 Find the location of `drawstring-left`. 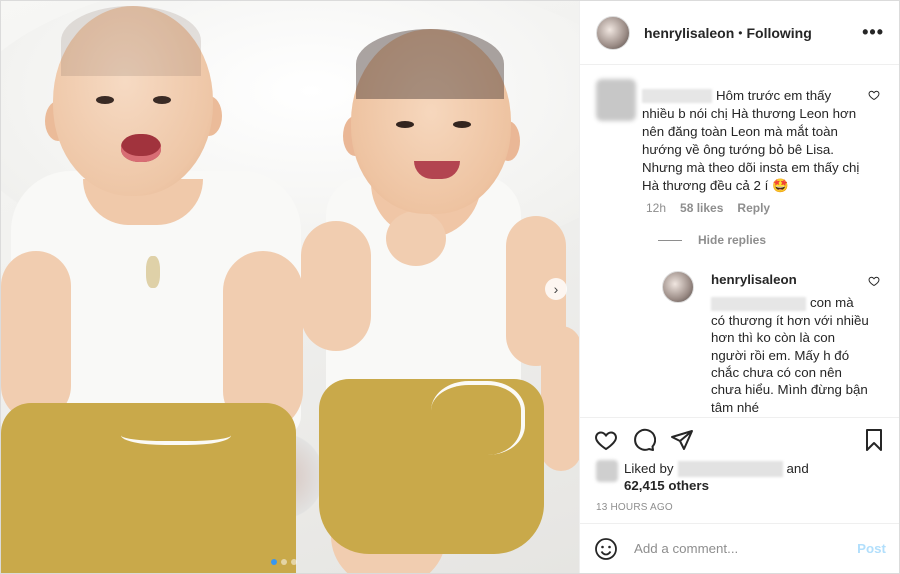

drawstring-left is located at coordinates (176, 433).